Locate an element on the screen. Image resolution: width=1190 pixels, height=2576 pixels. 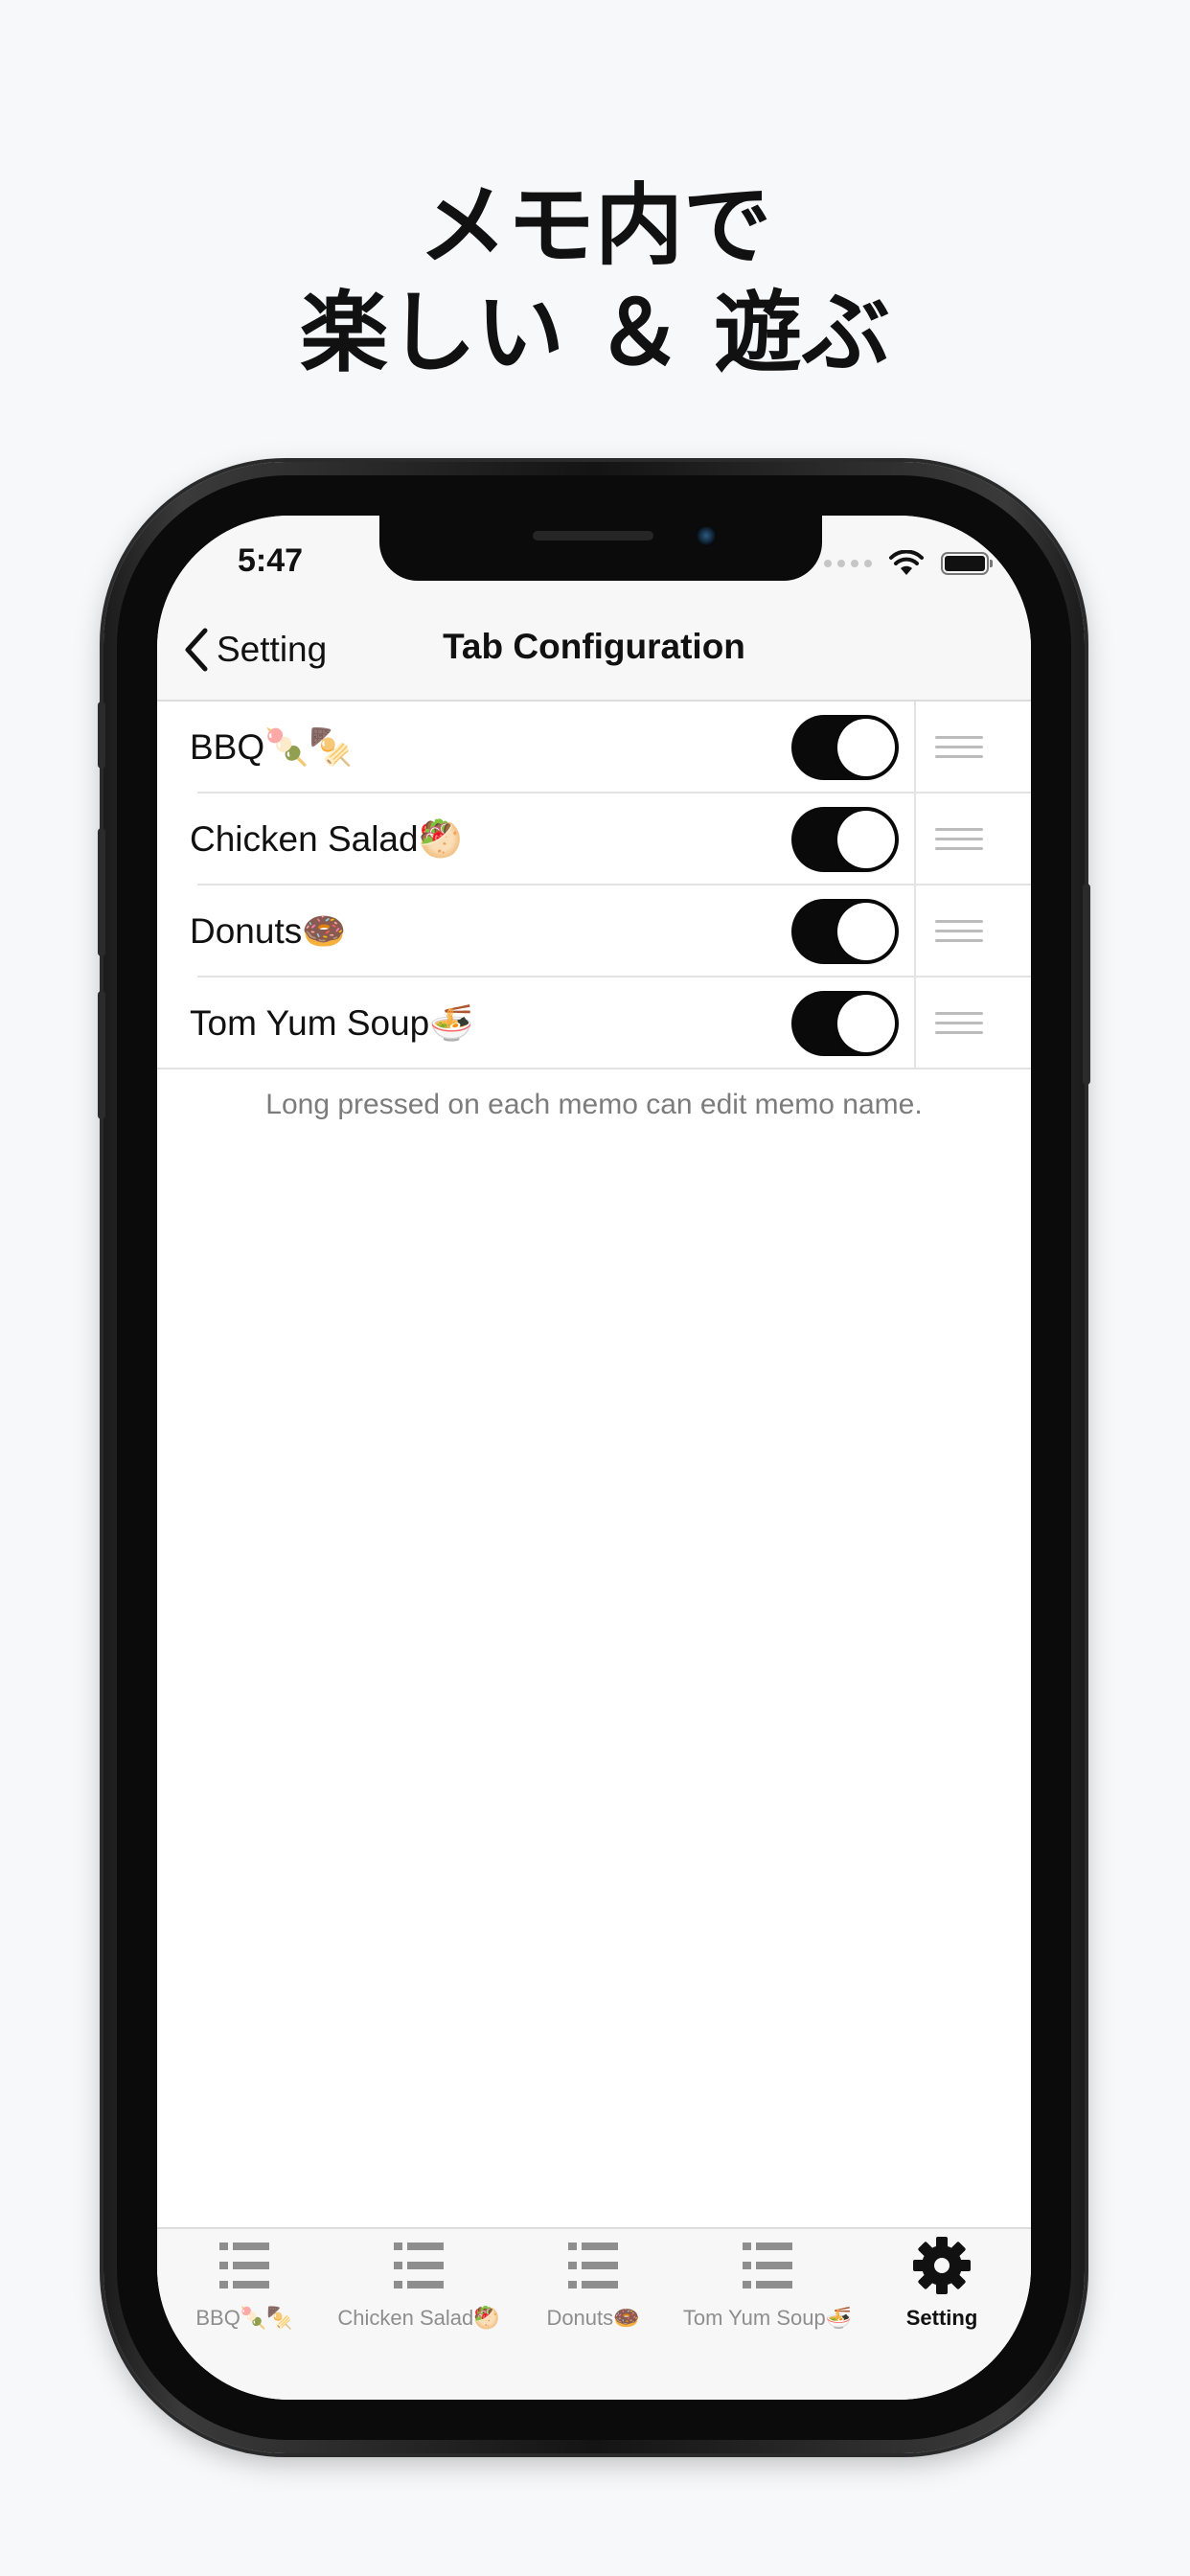
cellular-signal-icon is located at coordinates (848, 563).